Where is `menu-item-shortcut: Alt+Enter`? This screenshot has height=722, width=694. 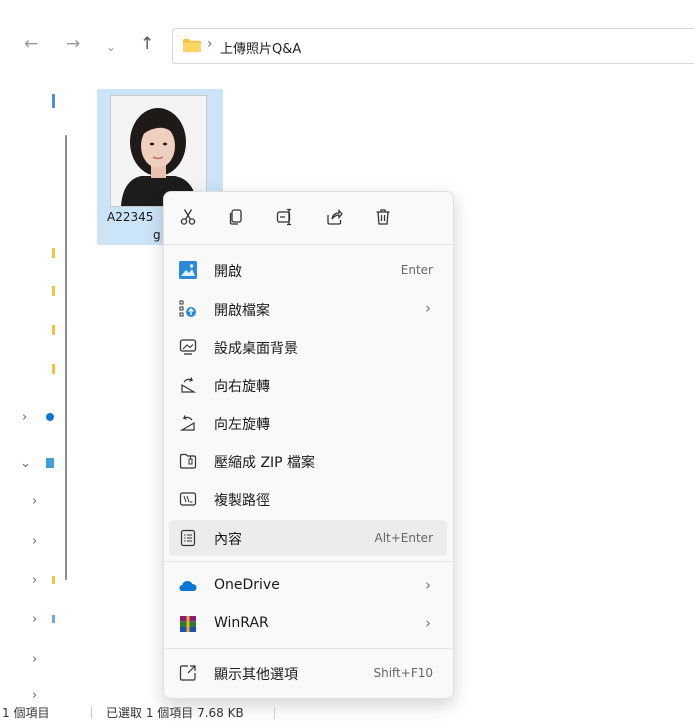 menu-item-shortcut: Alt+Enter is located at coordinates (403, 538).